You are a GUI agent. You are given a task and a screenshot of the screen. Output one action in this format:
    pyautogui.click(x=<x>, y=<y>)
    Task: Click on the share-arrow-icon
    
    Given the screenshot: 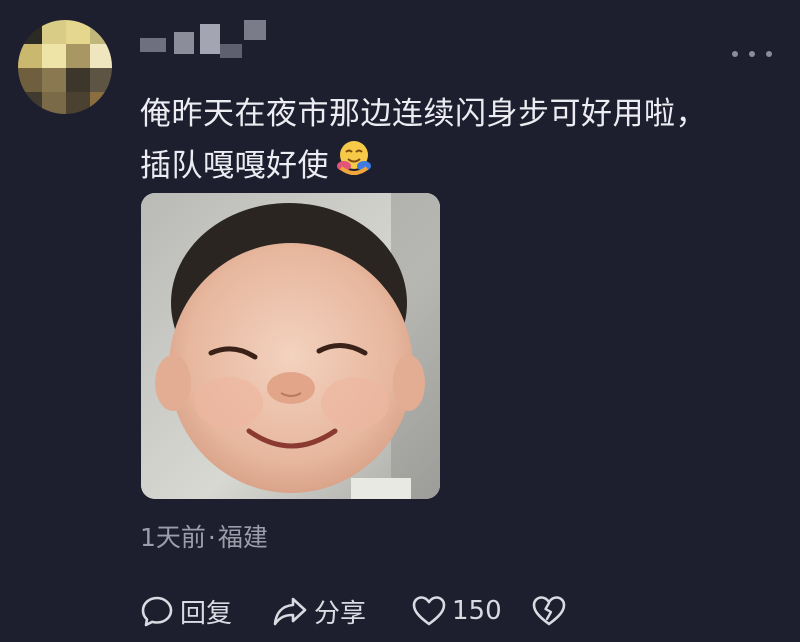 What is the action you would take?
    pyautogui.click(x=290, y=611)
    